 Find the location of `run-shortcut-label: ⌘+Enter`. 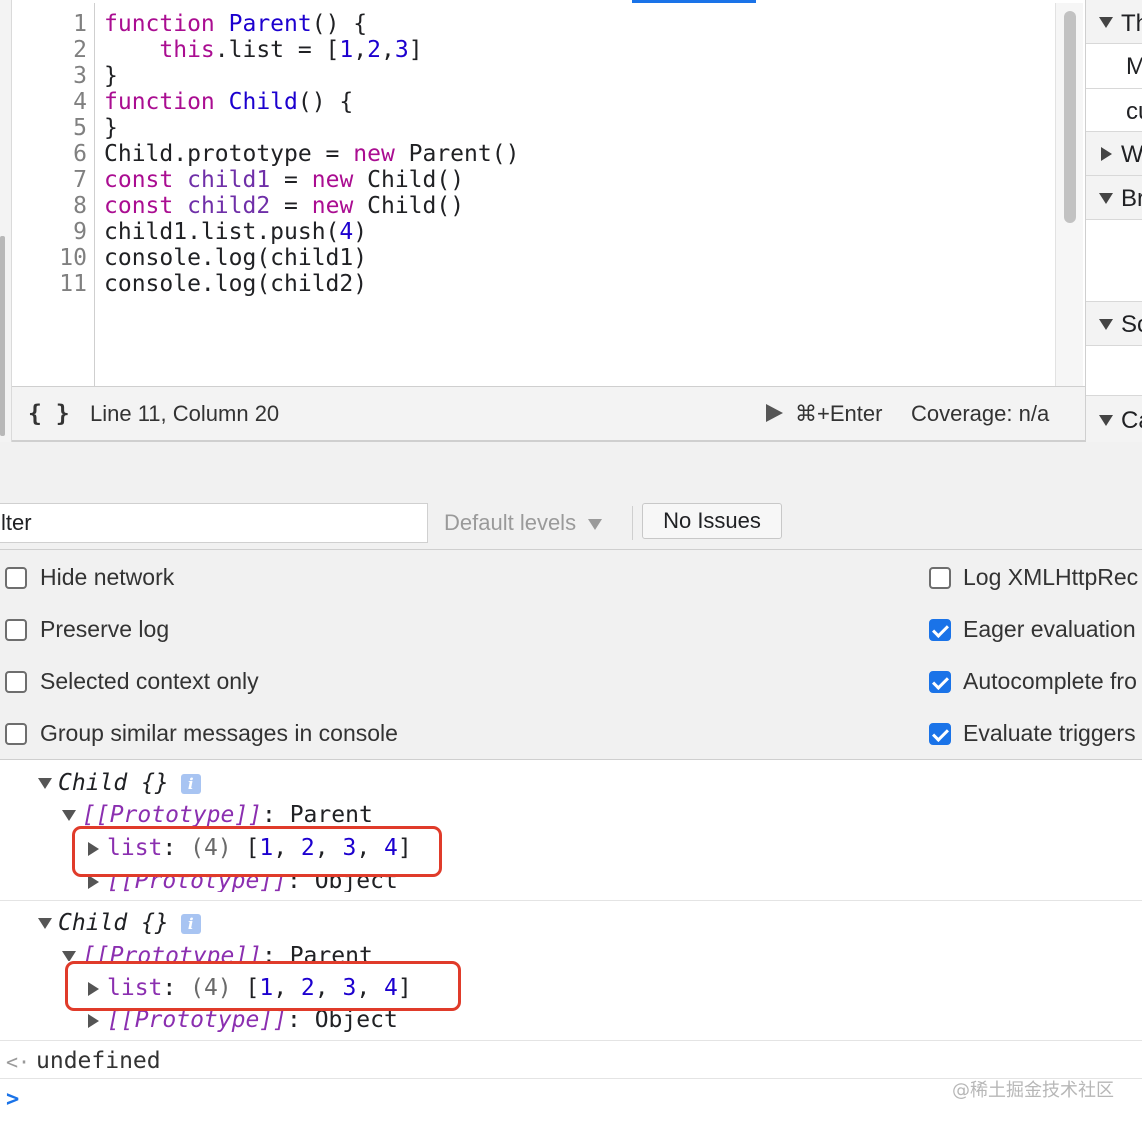

run-shortcut-label: ⌘+Enter is located at coordinates (838, 414).